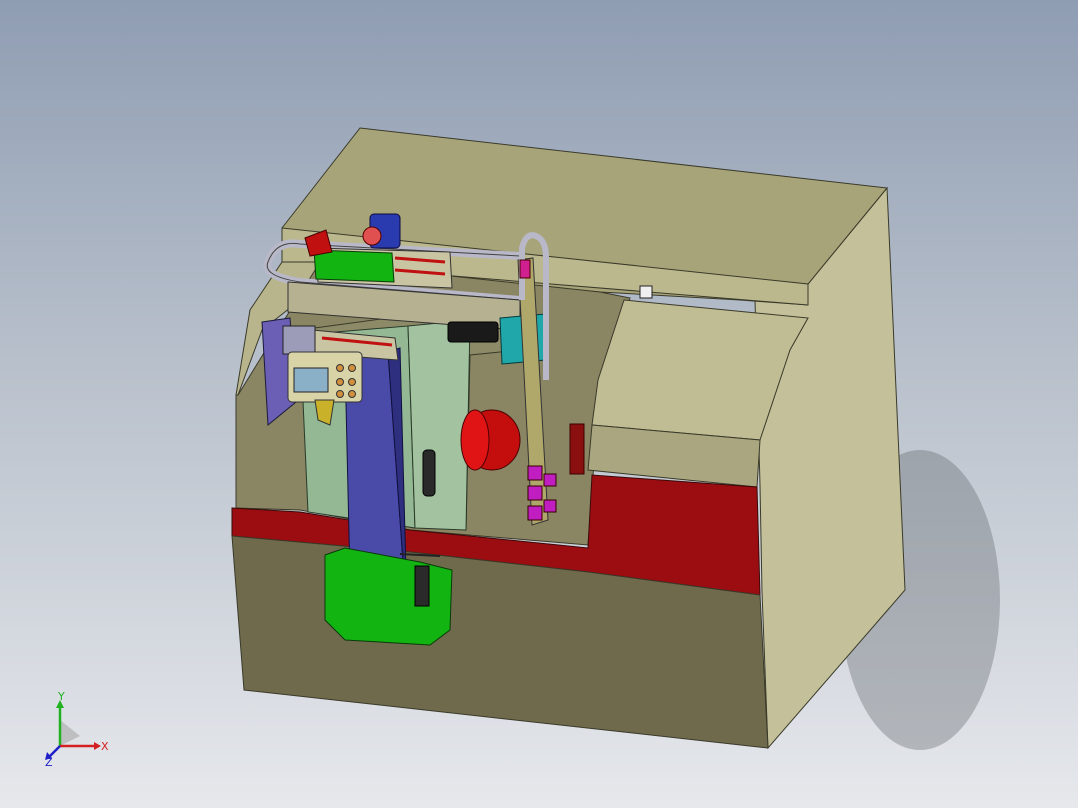 This screenshot has width=1078, height=808. I want to click on x-axis-label: X, so click(105, 746).